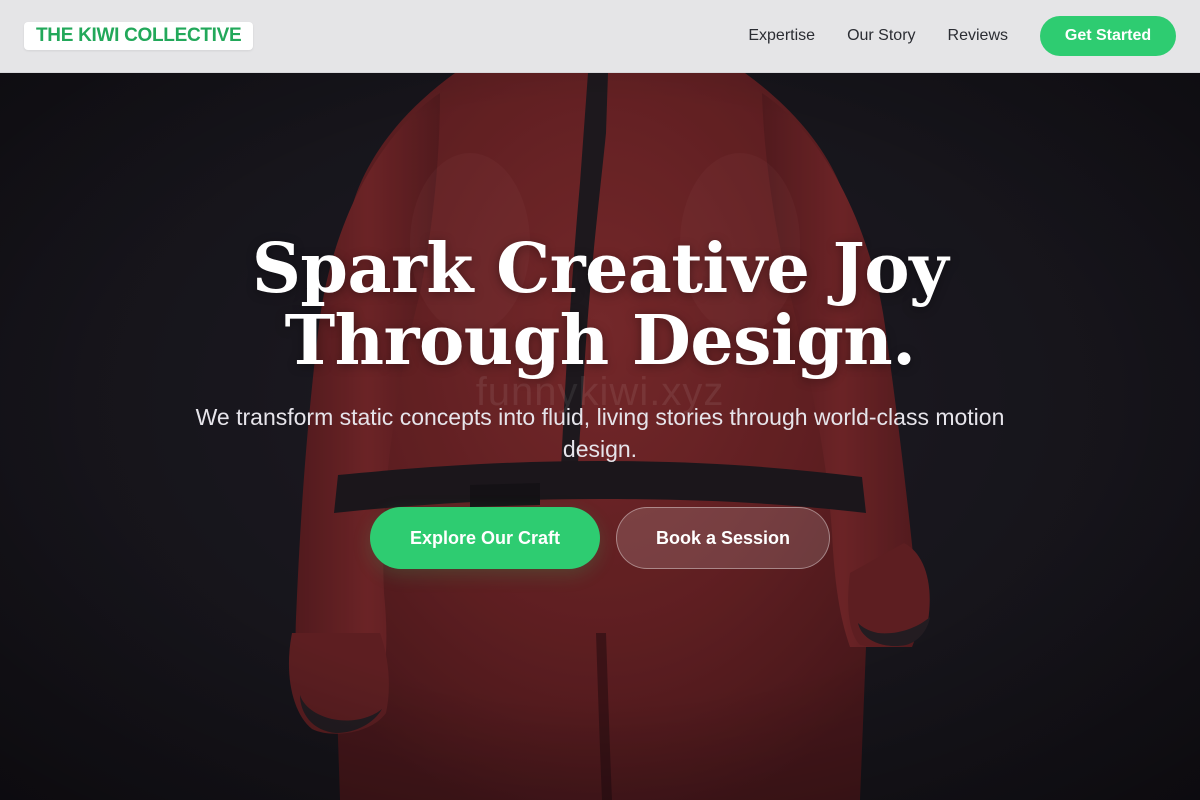  What do you see at coordinates (600, 341) in the screenshot?
I see `hero-title-line-2: Through Design.` at bounding box center [600, 341].